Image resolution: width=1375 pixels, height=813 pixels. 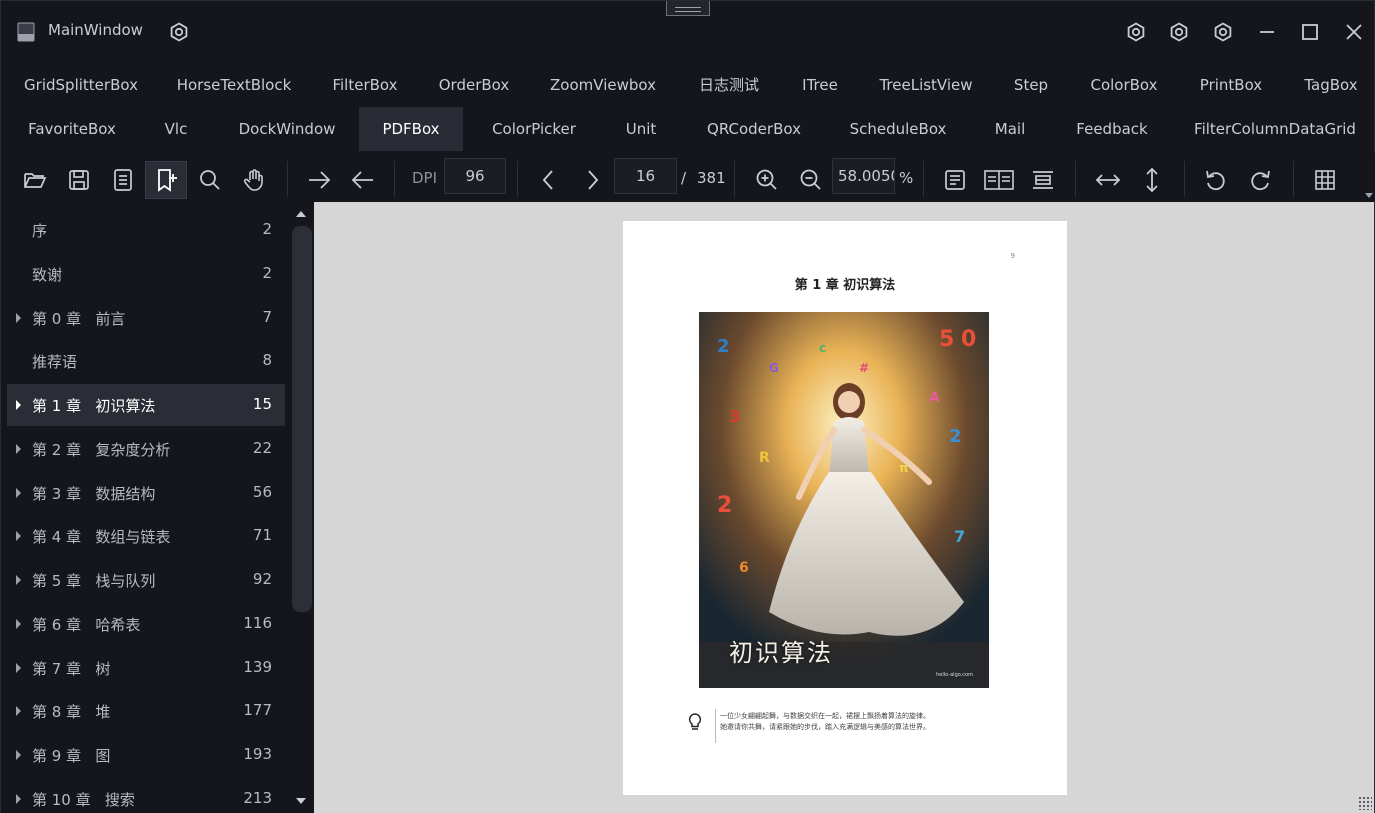 What do you see at coordinates (959, 536) in the screenshot?
I see `svg-text: 7` at bounding box center [959, 536].